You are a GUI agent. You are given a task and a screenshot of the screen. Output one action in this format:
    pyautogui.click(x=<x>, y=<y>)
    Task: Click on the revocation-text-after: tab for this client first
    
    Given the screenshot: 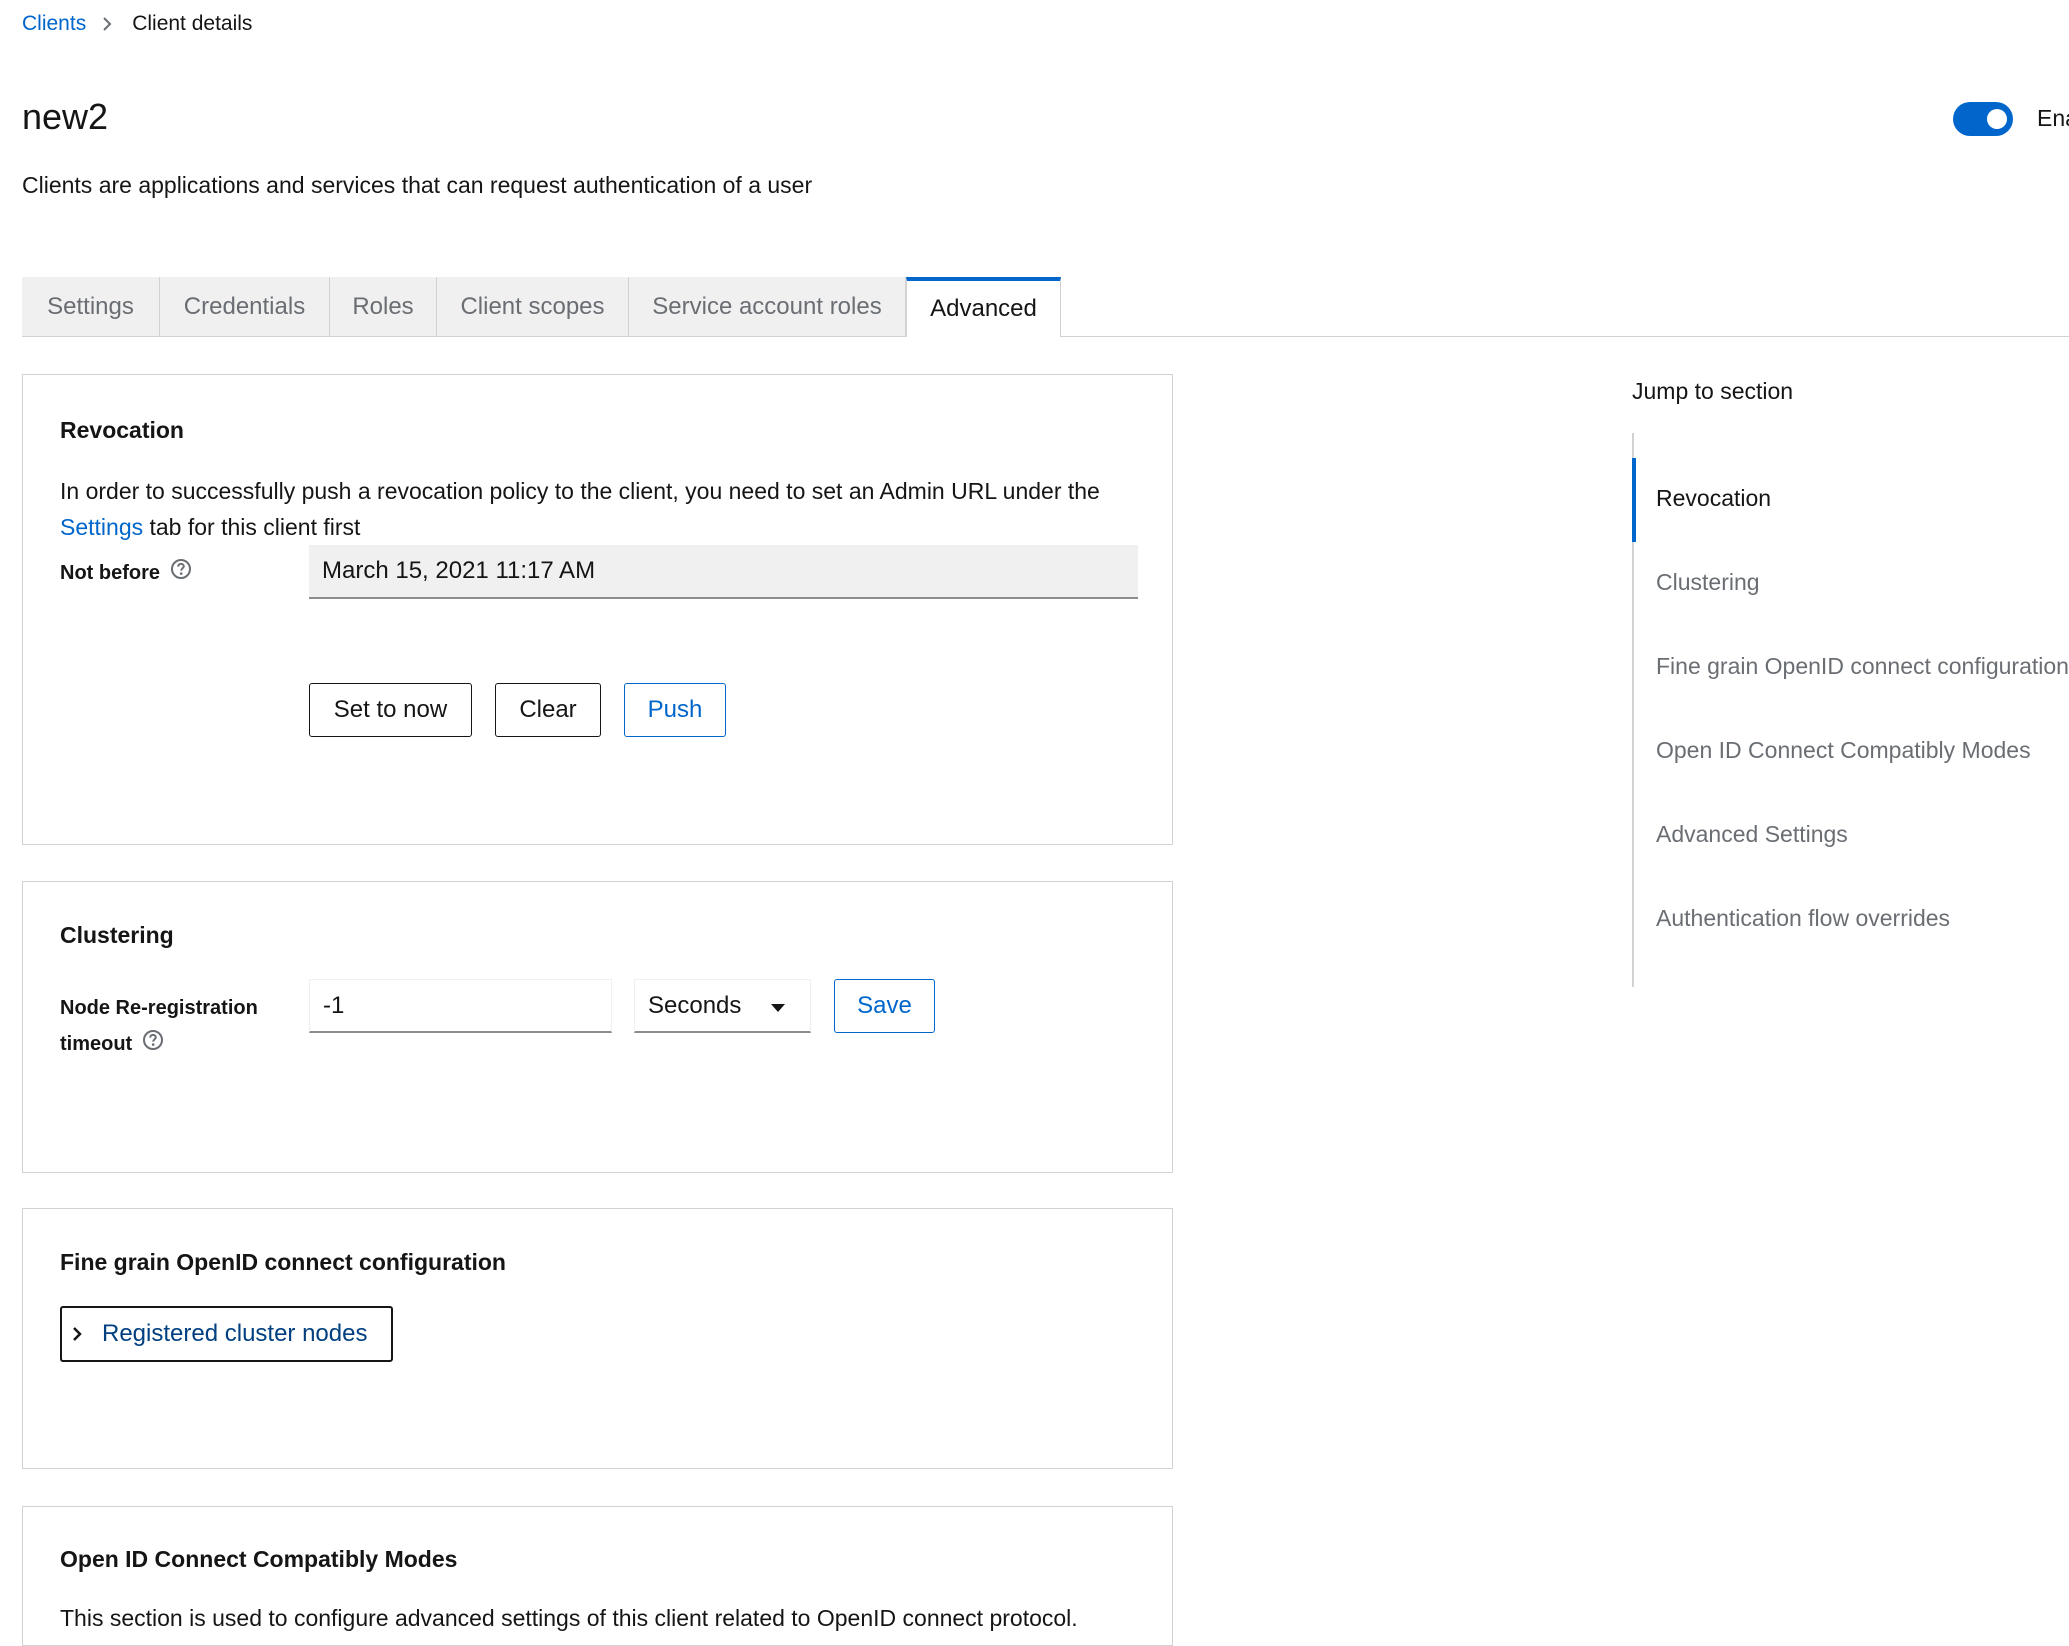 What is the action you would take?
    pyautogui.click(x=252, y=527)
    